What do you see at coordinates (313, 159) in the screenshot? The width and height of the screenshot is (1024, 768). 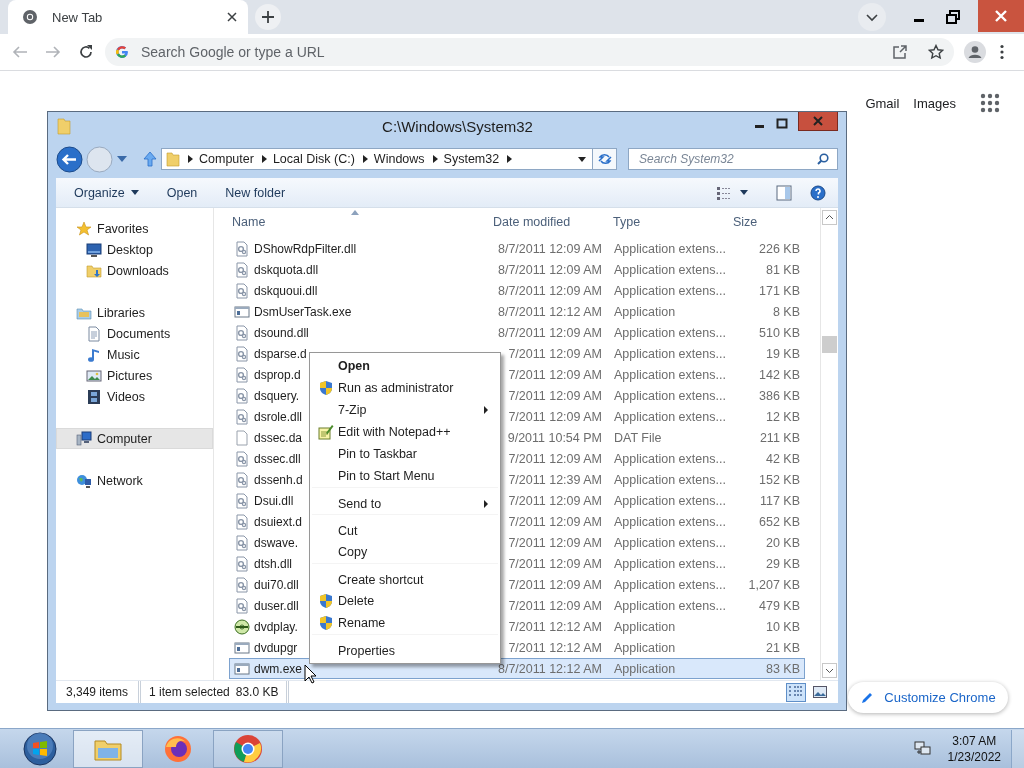 I see `breadcrumb-item: Local Disk (C:)` at bounding box center [313, 159].